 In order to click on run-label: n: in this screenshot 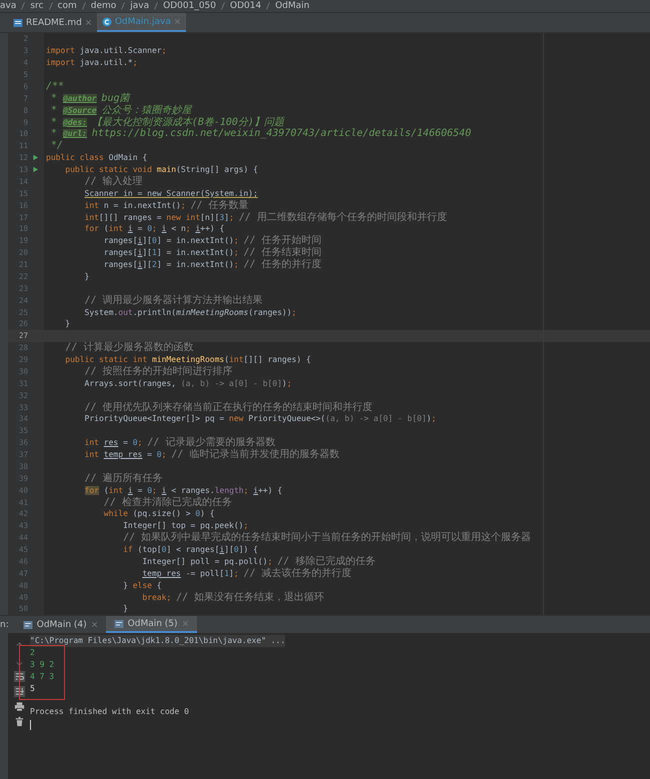, I will do `click(5, 625)`.